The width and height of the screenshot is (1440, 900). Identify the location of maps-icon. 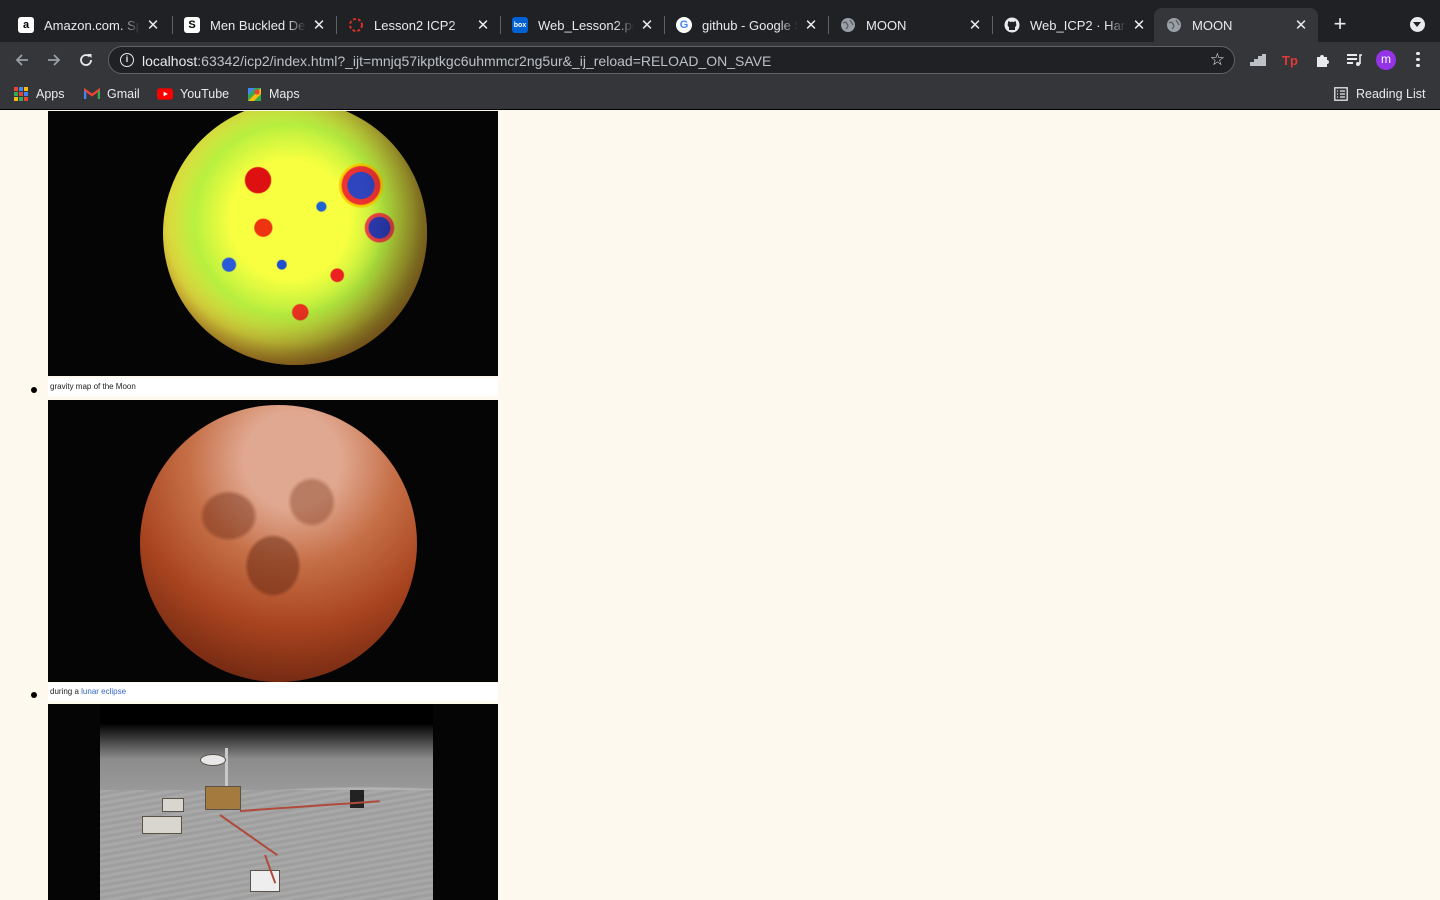
(254, 94).